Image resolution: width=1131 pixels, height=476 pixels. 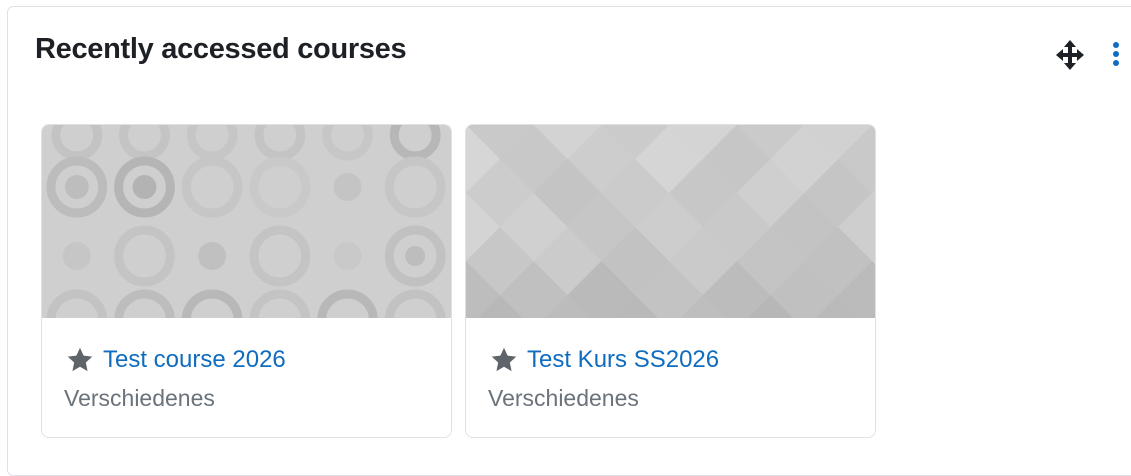 I want to click on card-body: Test course 2026 Verschiedenes, so click(x=246, y=377).